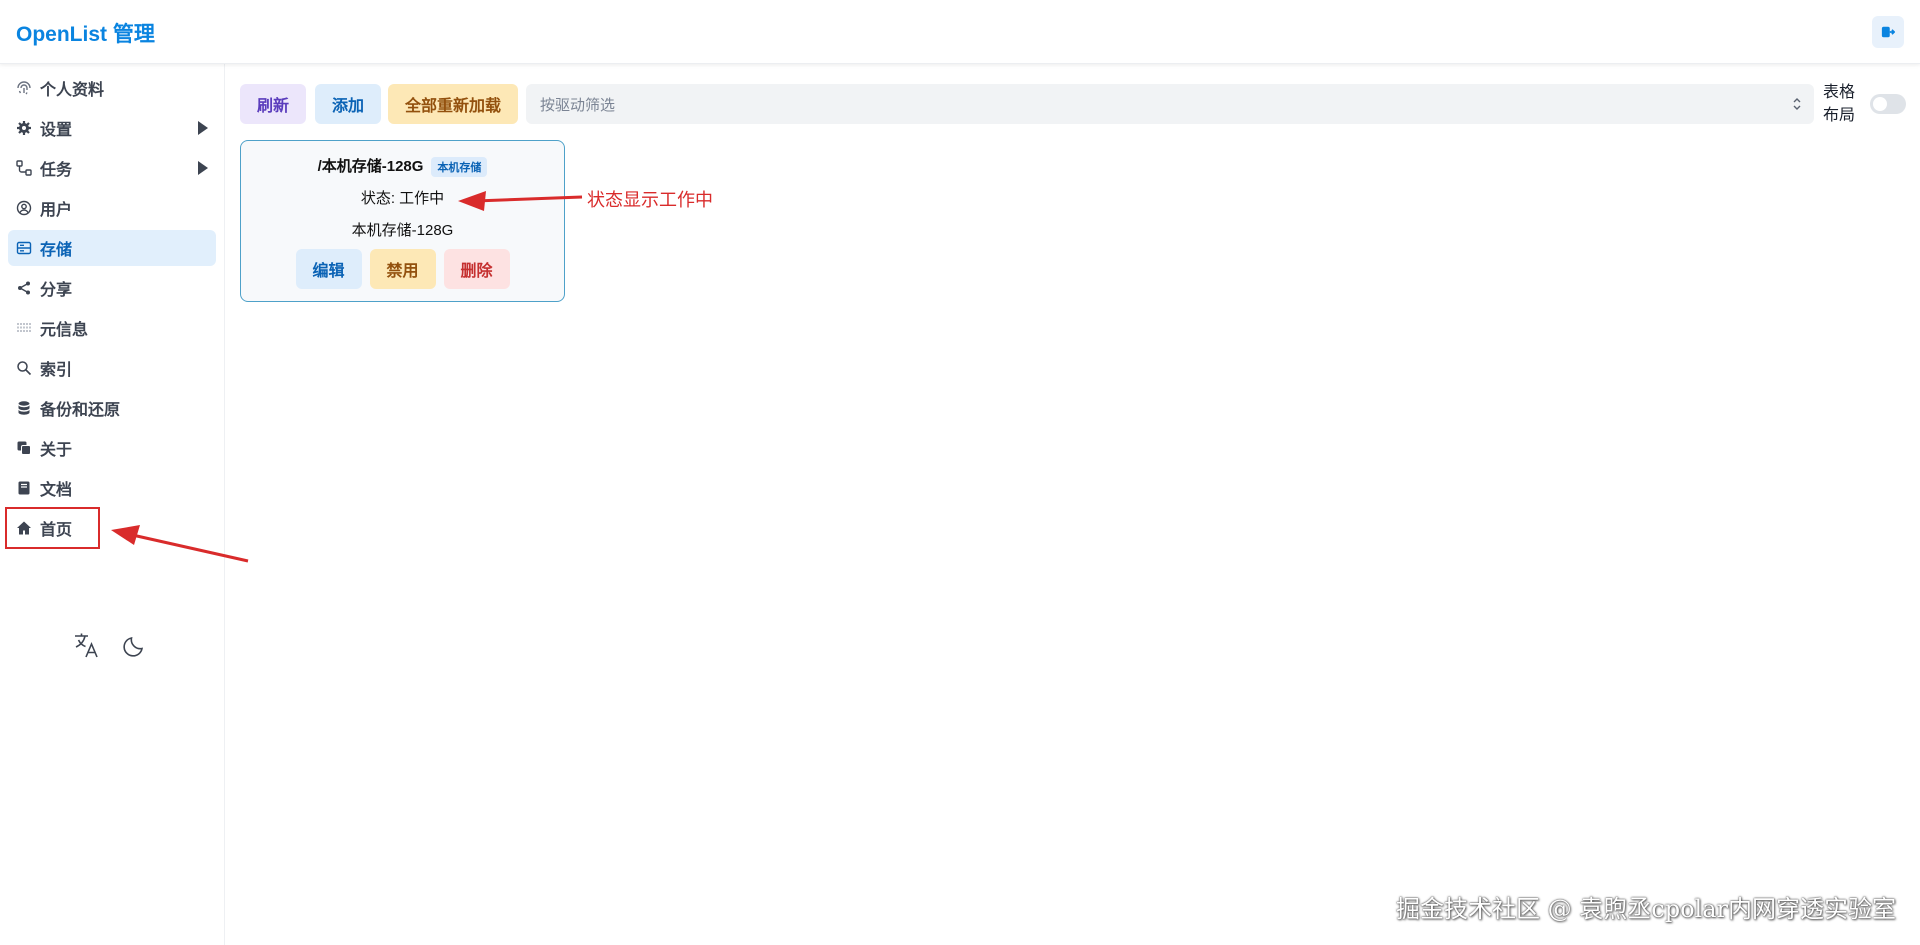 This screenshot has width=1920, height=945. Describe the element at coordinates (112, 208) in the screenshot. I see `sidebar-item-users: 用户` at that location.